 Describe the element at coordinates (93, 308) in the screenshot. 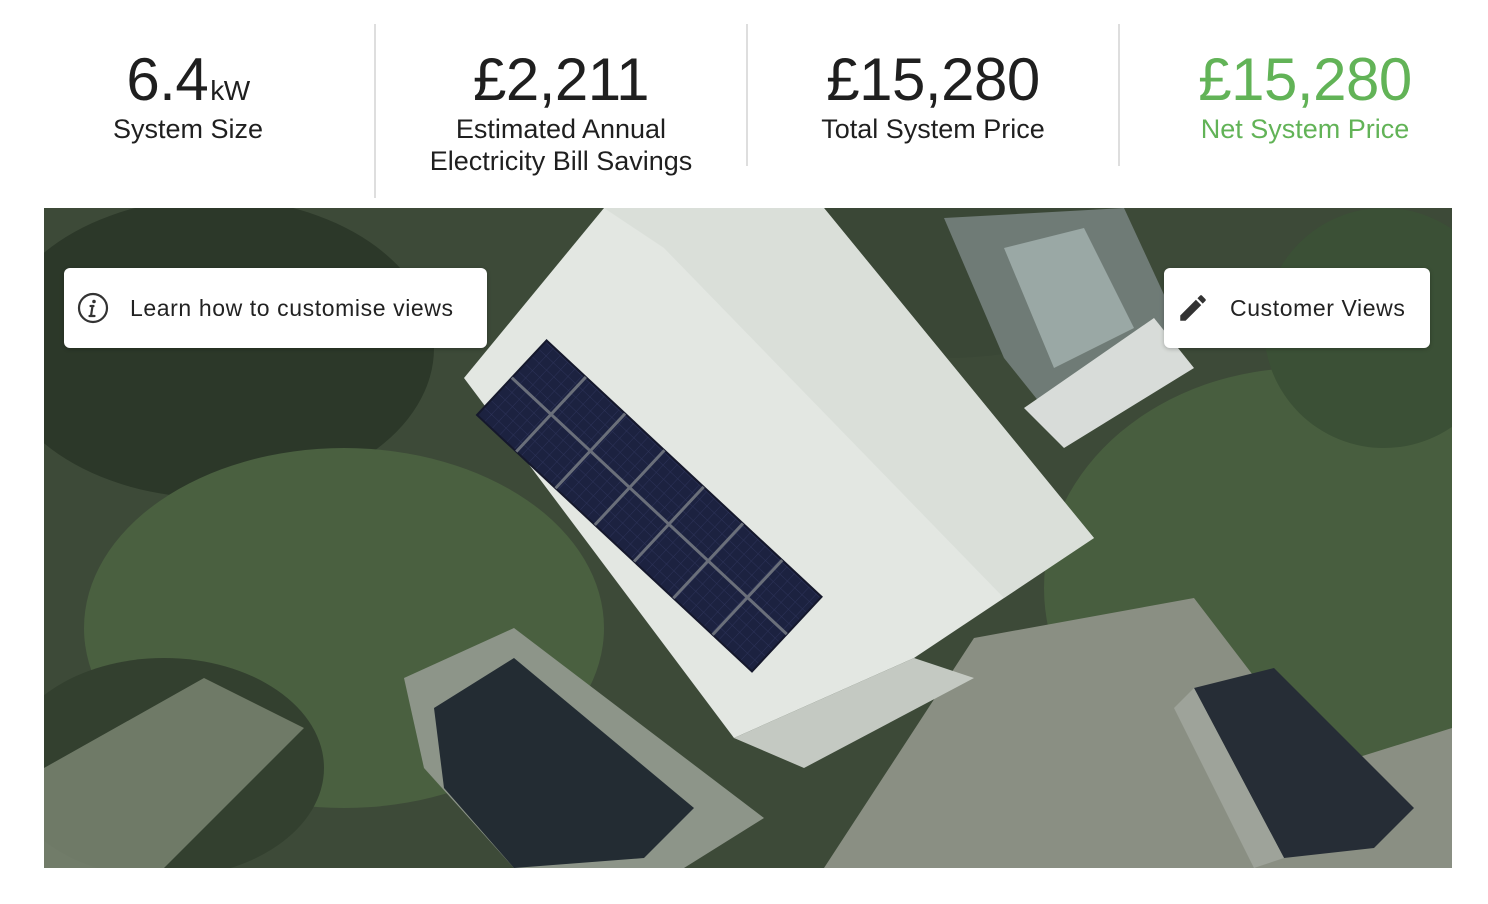

I see `info-icon` at that location.